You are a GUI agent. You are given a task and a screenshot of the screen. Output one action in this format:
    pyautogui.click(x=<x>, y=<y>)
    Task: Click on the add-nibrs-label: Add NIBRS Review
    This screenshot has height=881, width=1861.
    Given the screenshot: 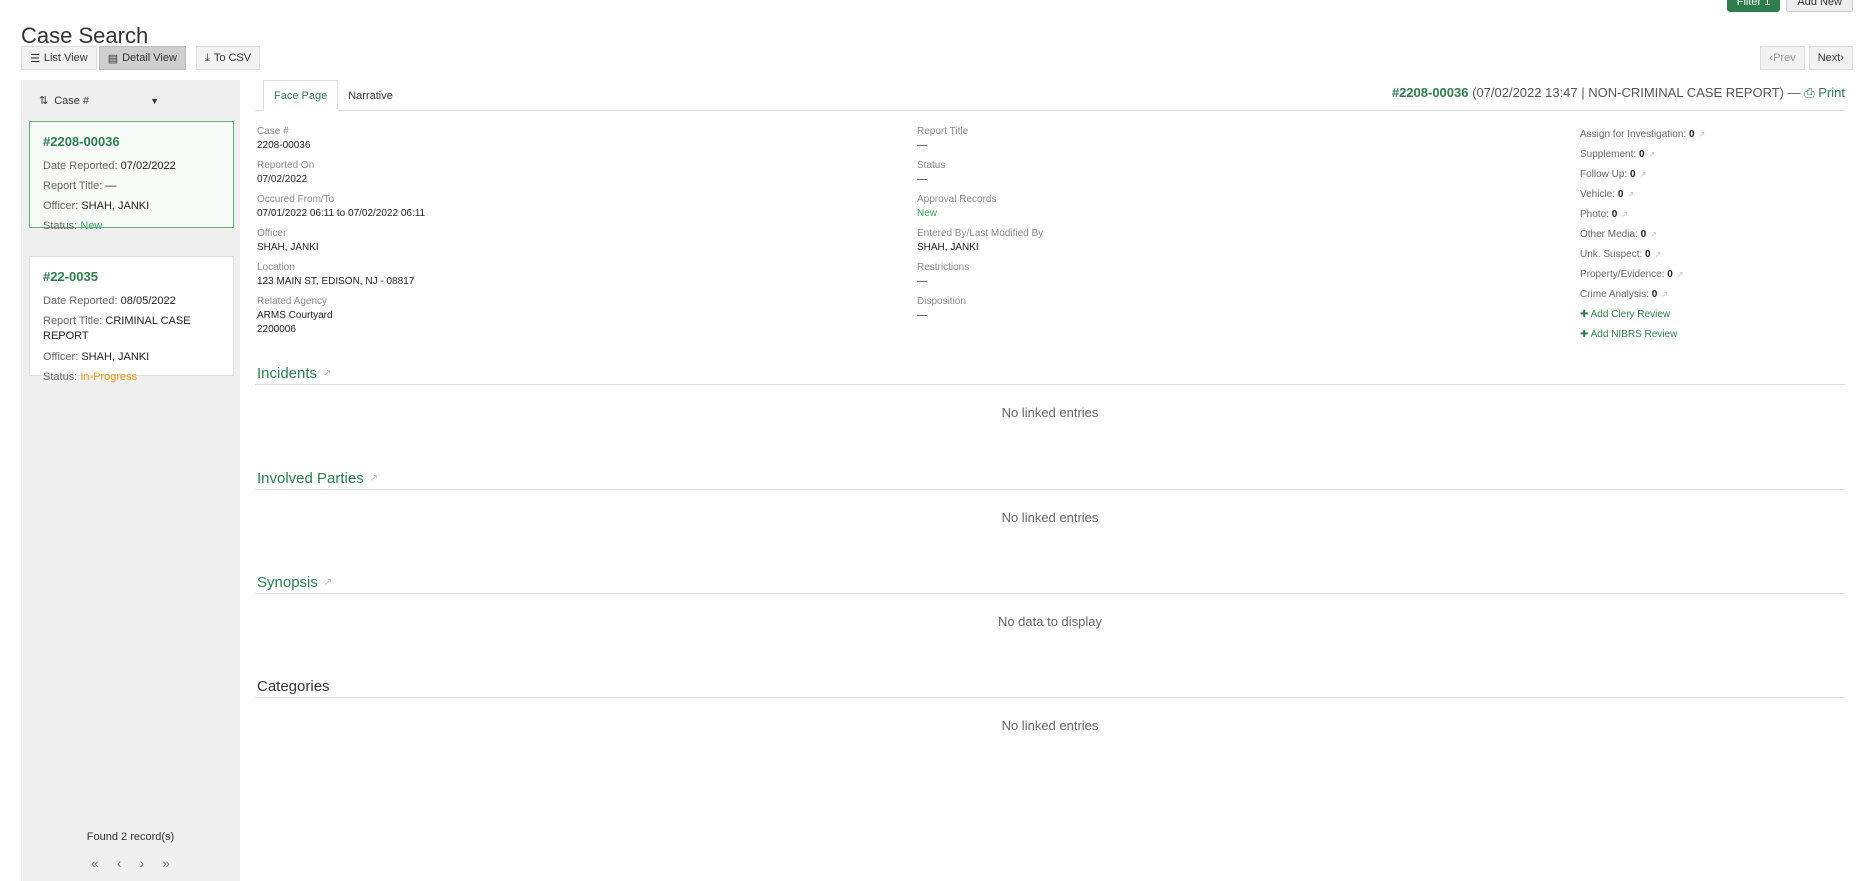 What is the action you would take?
    pyautogui.click(x=1634, y=334)
    